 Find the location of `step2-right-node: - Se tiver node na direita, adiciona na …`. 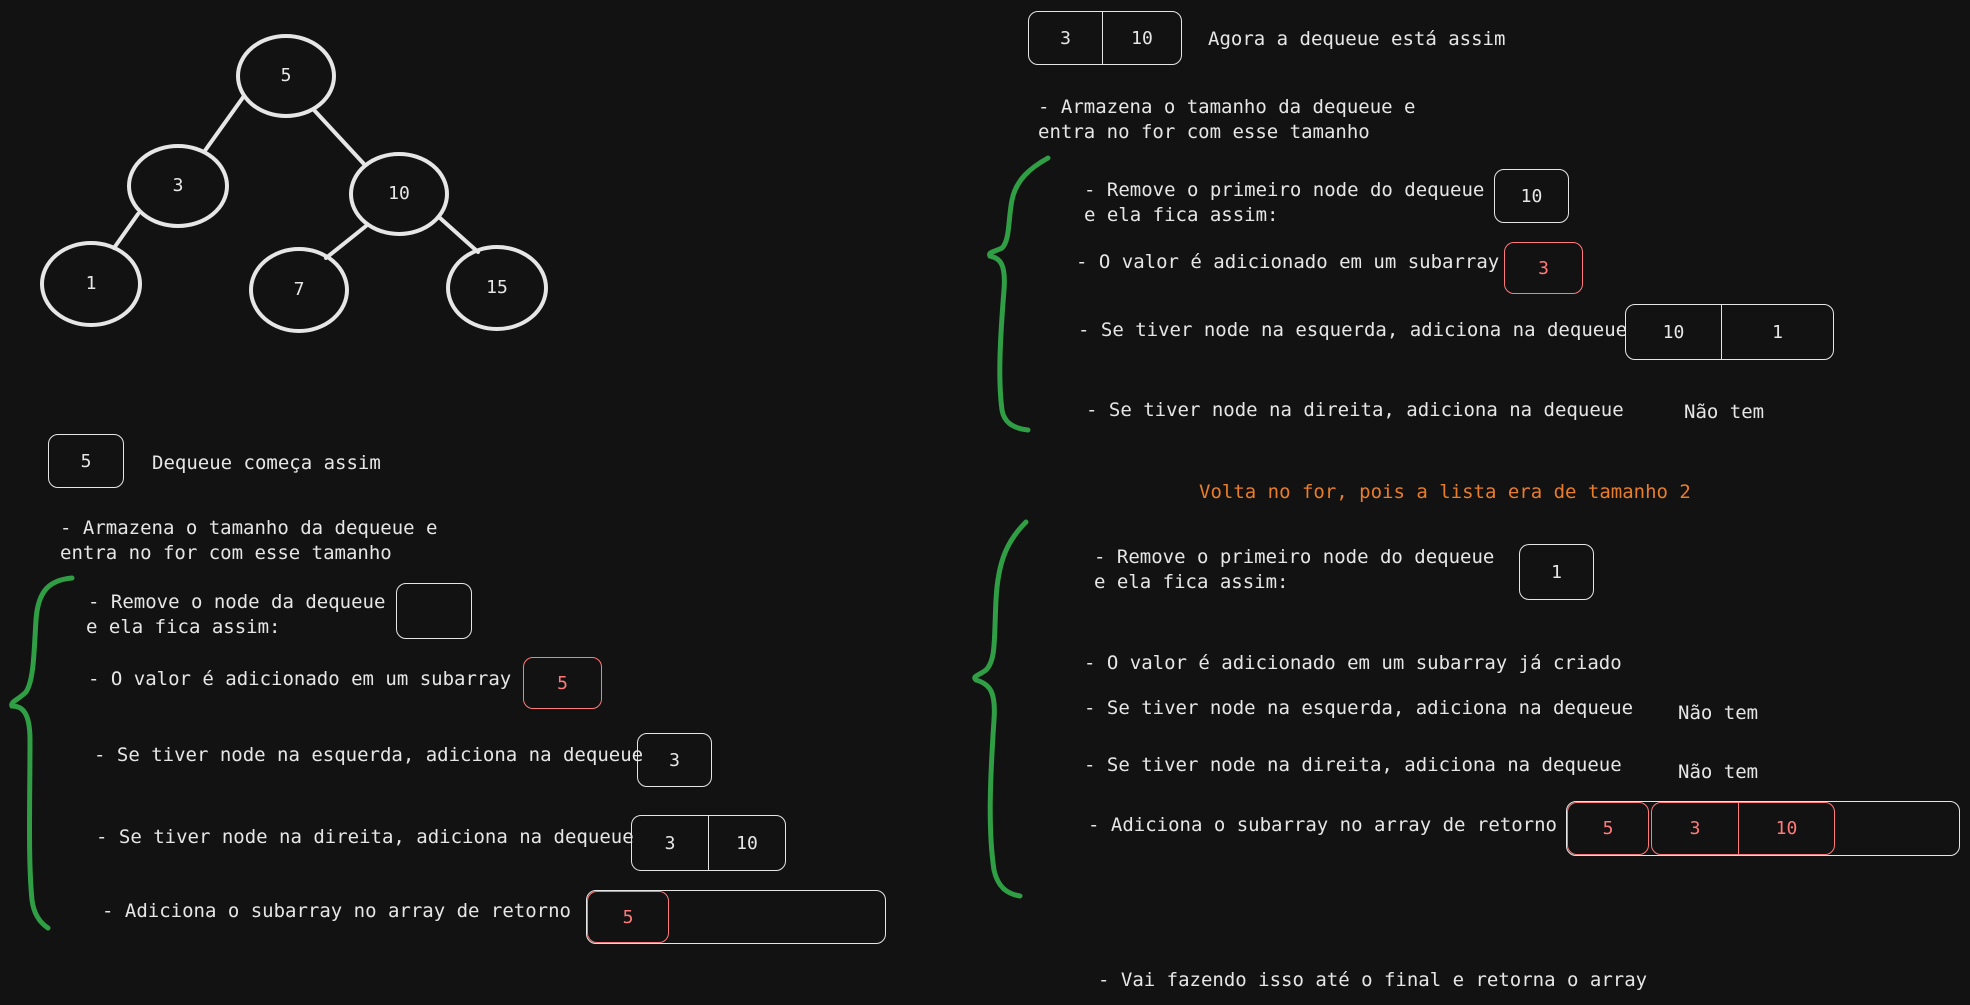

step2-right-node: - Se tiver node na direita, adiciona na … is located at coordinates (1353, 765).